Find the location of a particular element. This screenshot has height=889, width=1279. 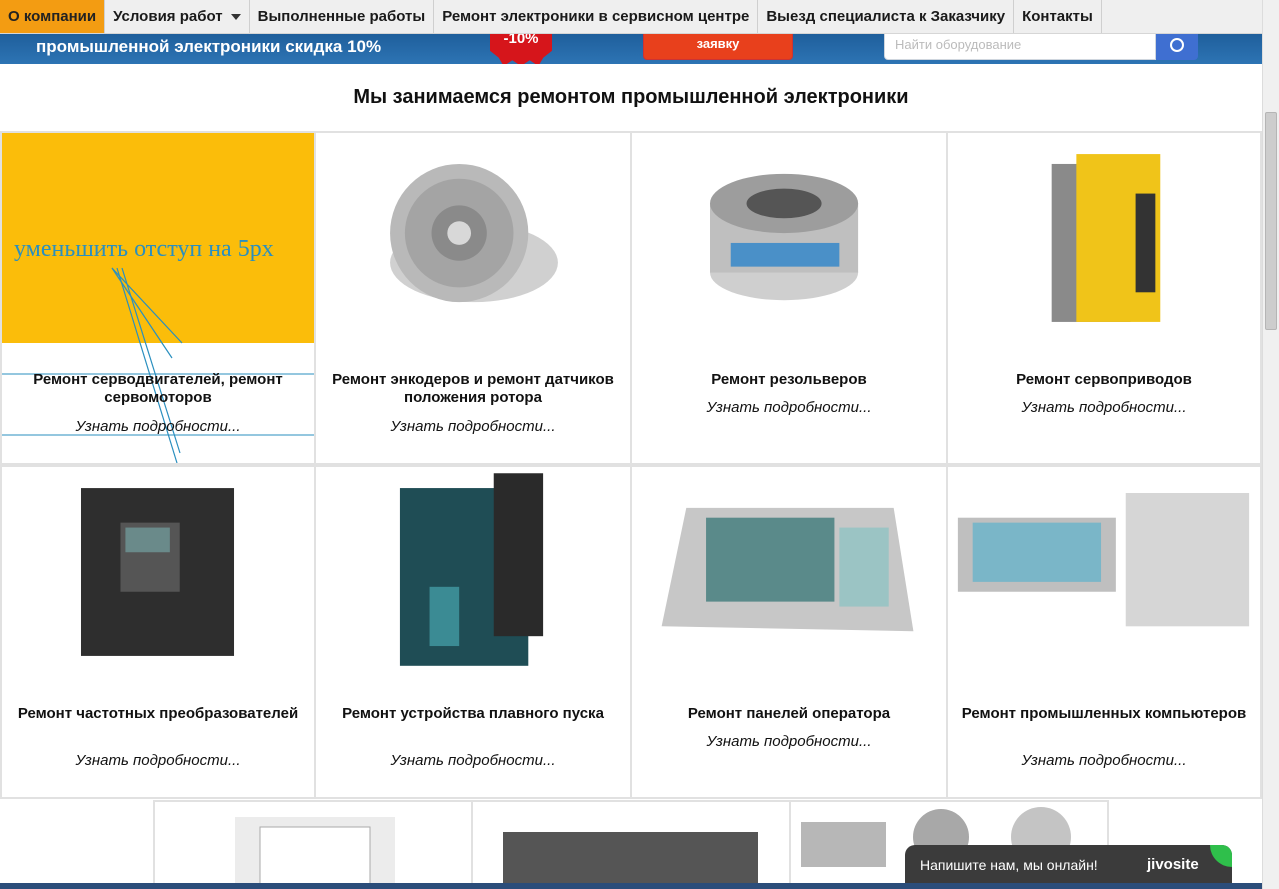

chat-prompt: Напишите нам, мы онлайн! is located at coordinates (1009, 865).